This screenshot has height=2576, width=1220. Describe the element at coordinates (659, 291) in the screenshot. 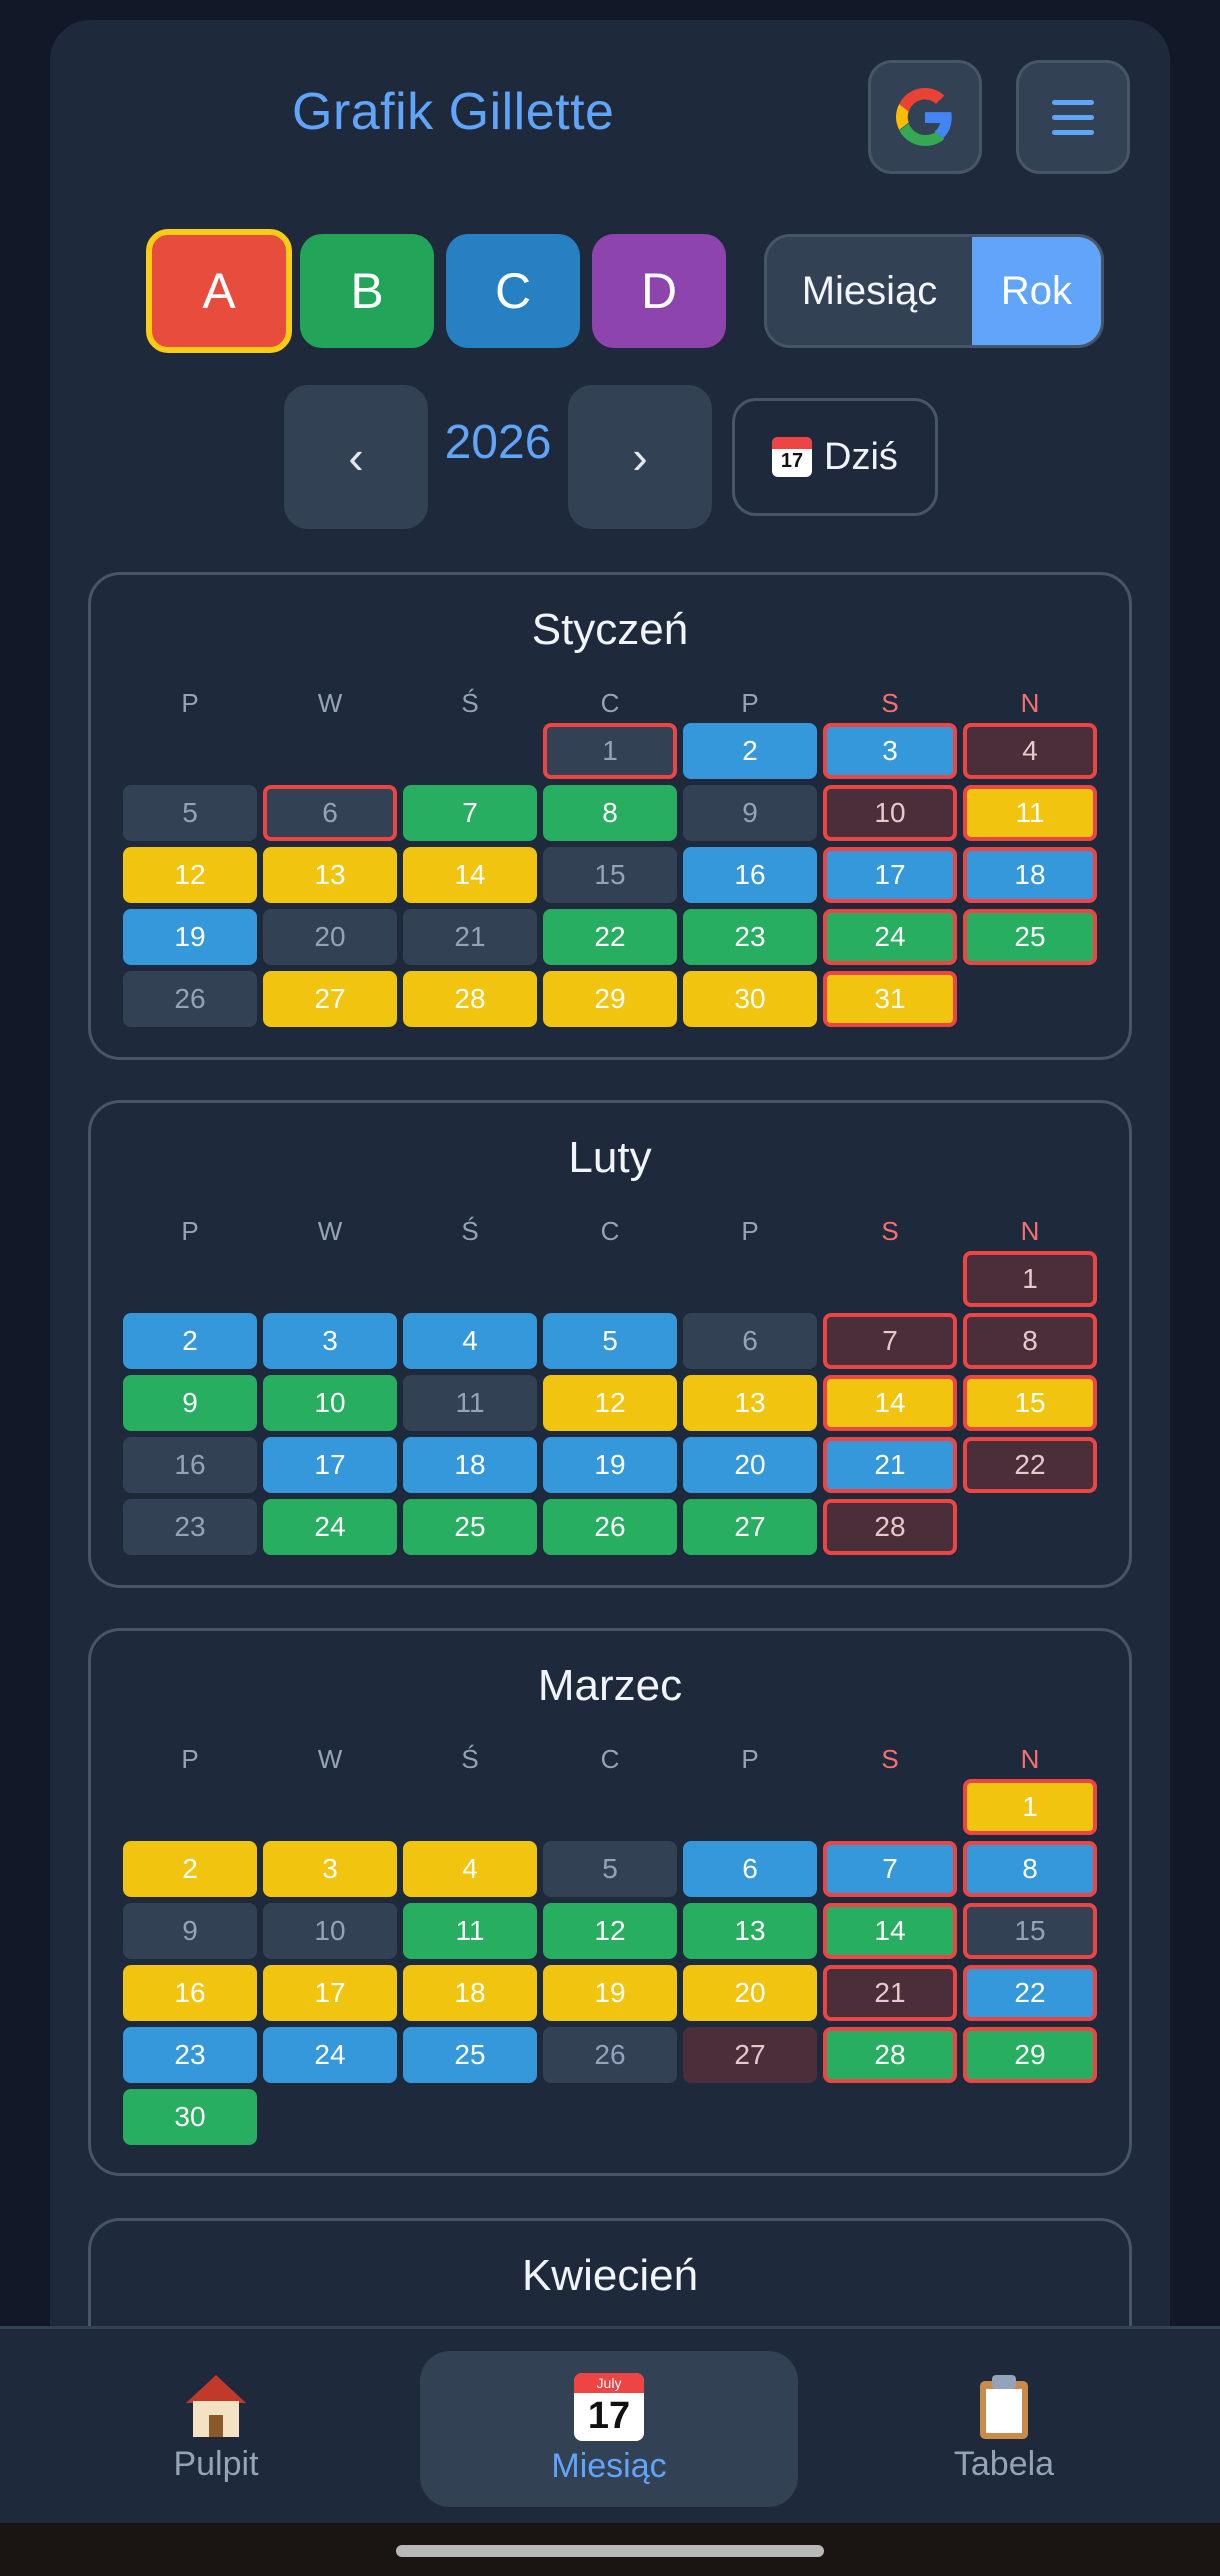

I see `shift-d-button: D` at that location.